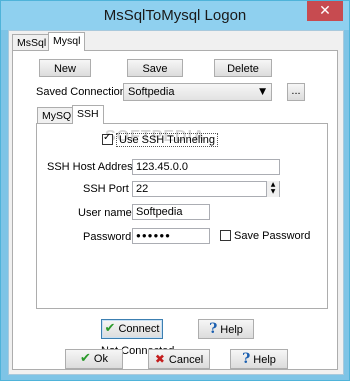 This screenshot has width=350, height=381. I want to click on user-name-input: Softpedia, so click(171, 212).